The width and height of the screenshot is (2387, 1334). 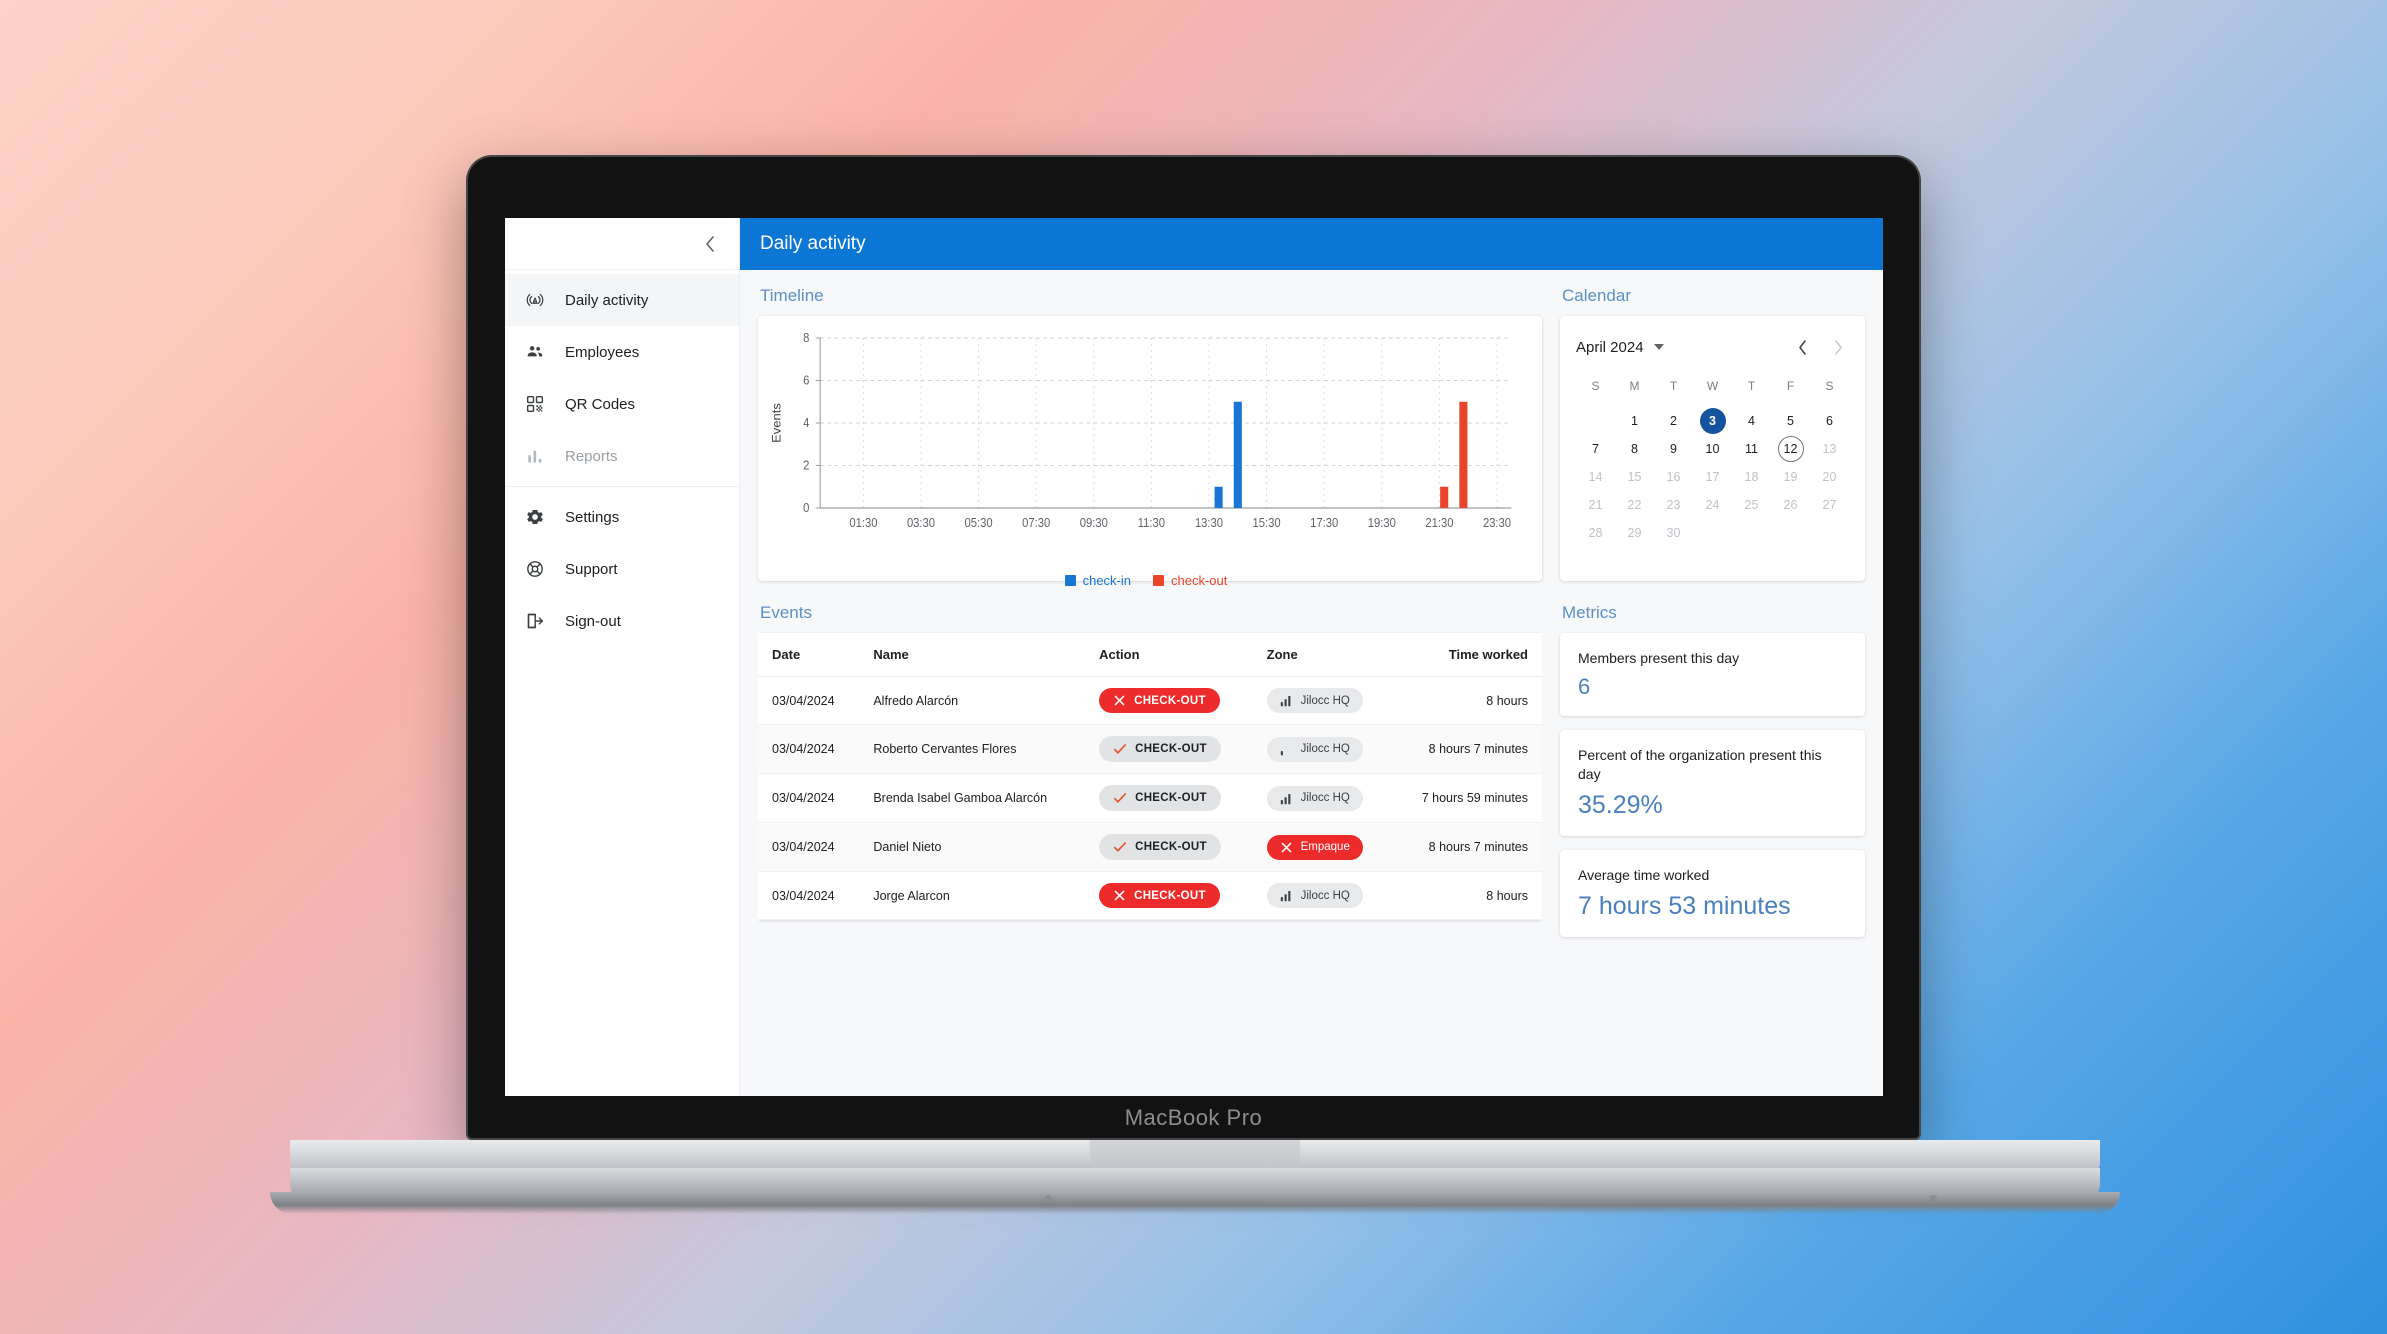 I want to click on calendar-day-10: 10, so click(x=1712, y=449).